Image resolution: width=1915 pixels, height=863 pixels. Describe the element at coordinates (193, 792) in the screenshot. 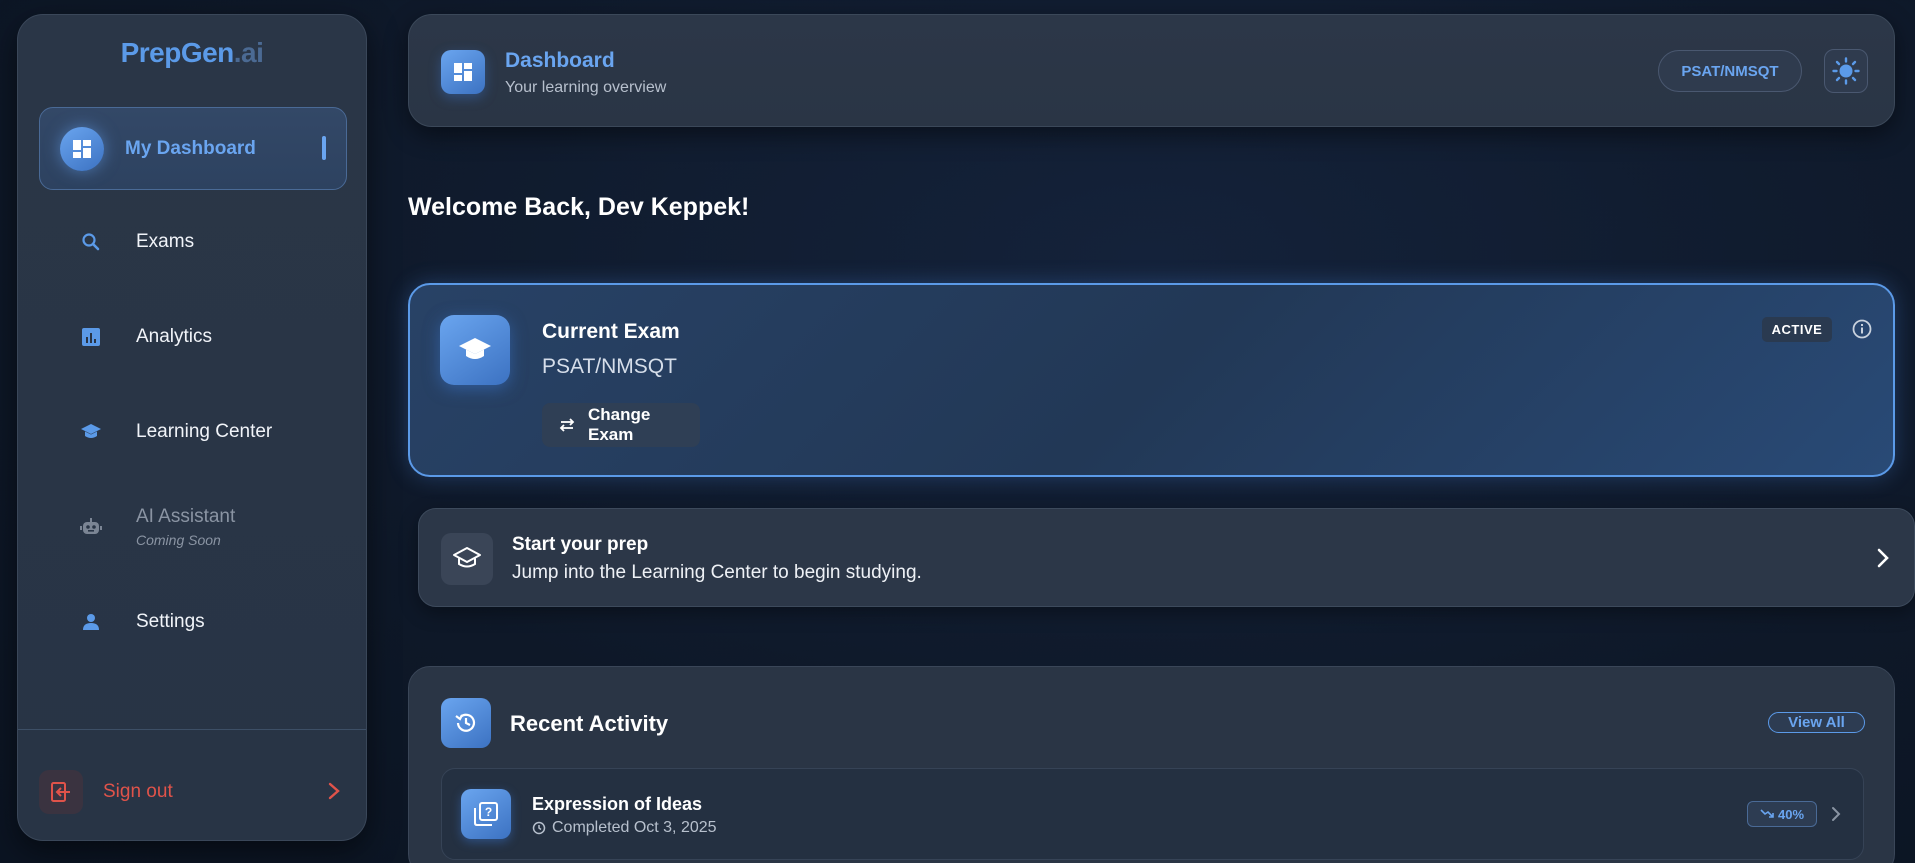

I see `sign-out-button: Sign out` at that location.